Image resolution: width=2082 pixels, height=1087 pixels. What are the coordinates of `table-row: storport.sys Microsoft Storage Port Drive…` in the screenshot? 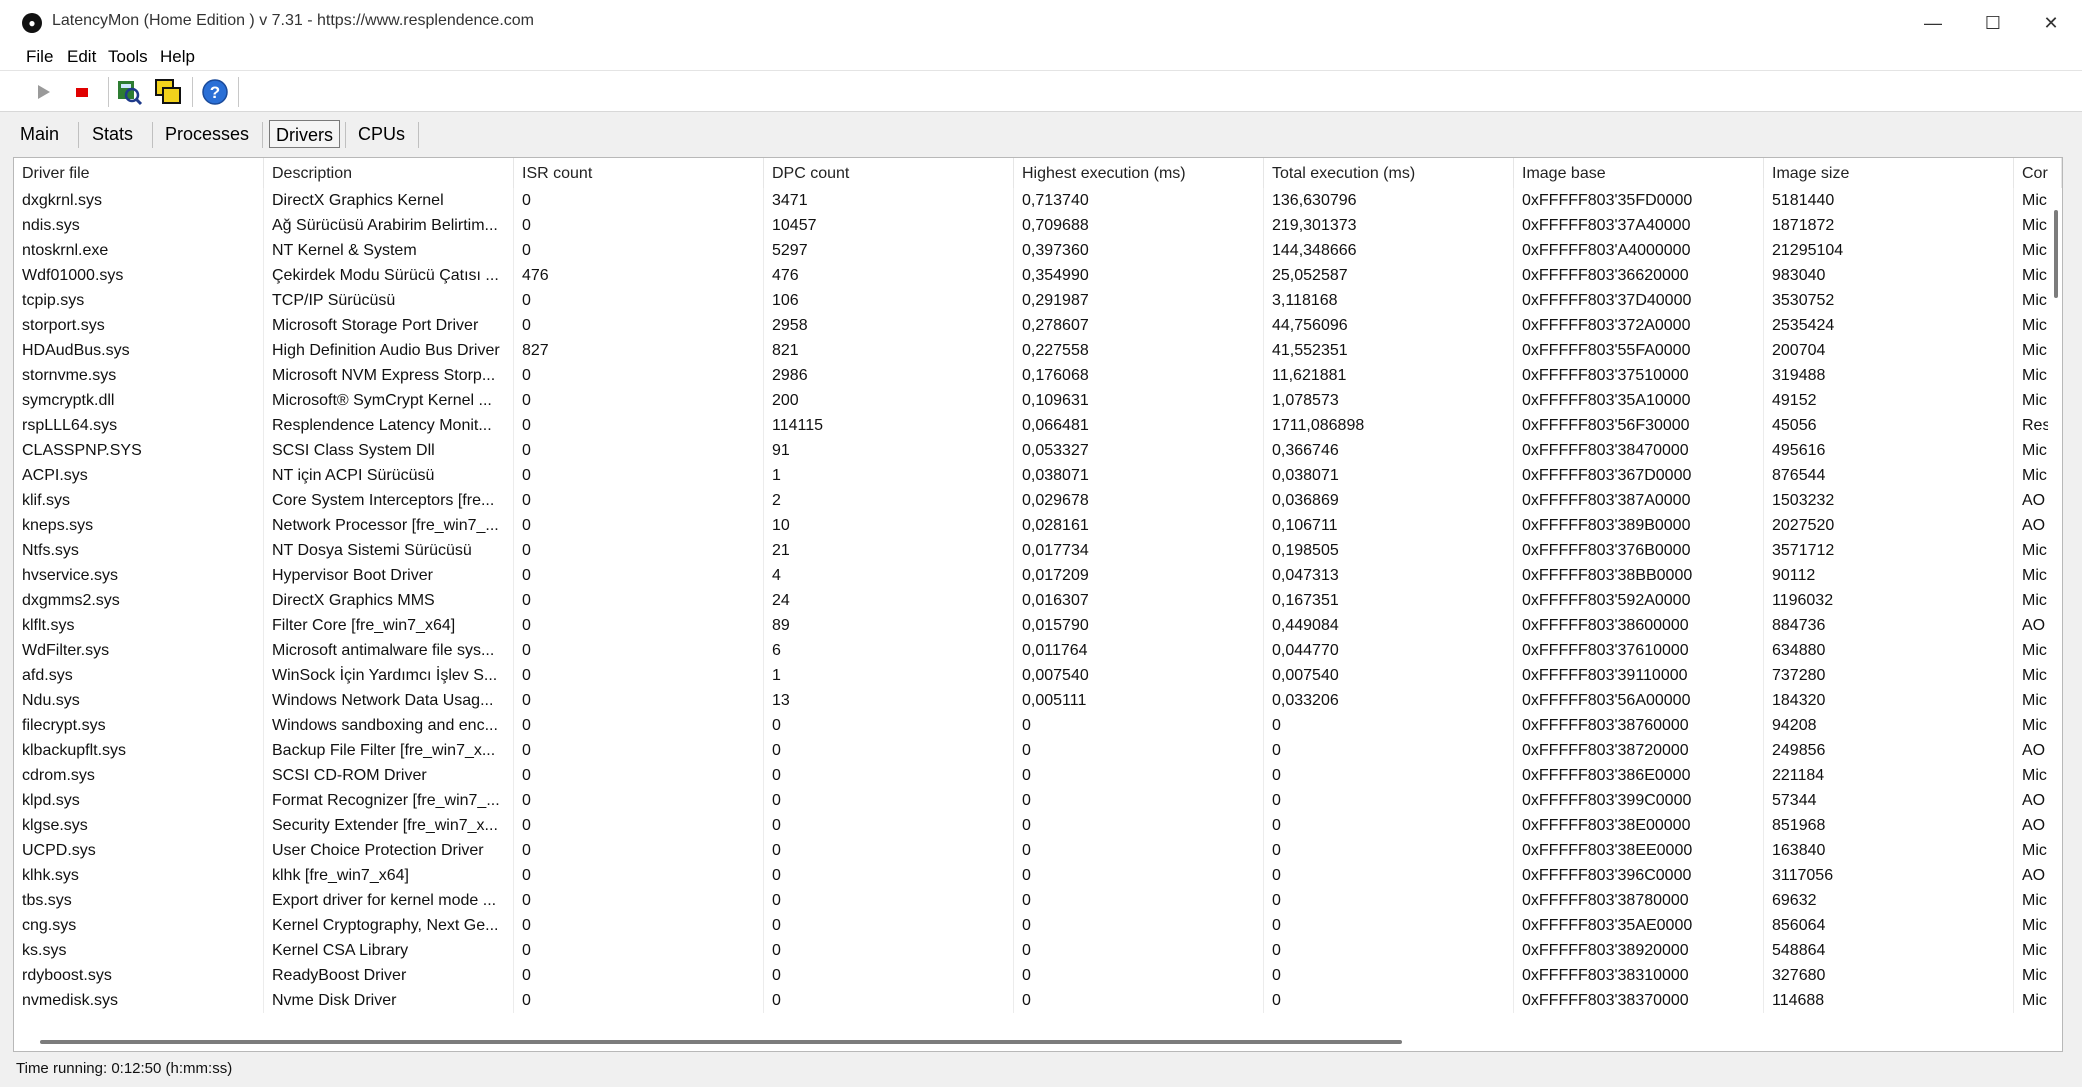 It's located at (1038, 325).